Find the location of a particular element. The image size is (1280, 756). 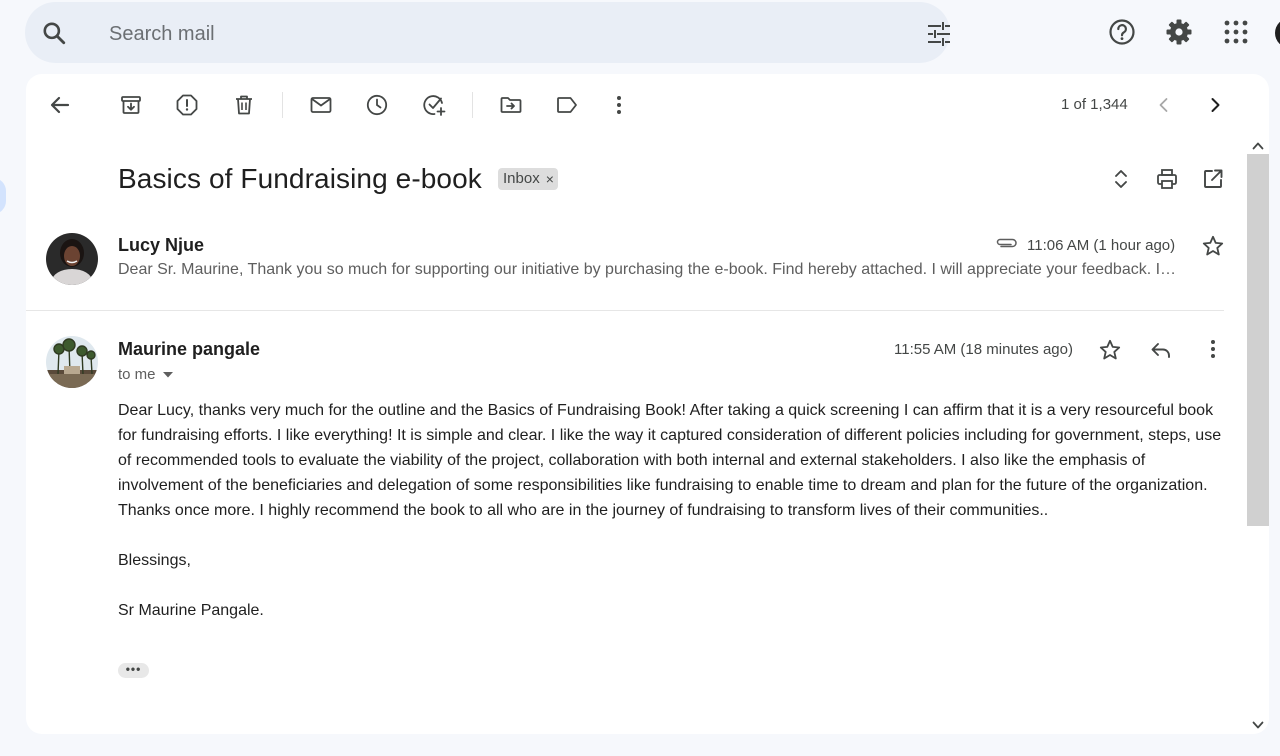

search-input is located at coordinates (489, 34).